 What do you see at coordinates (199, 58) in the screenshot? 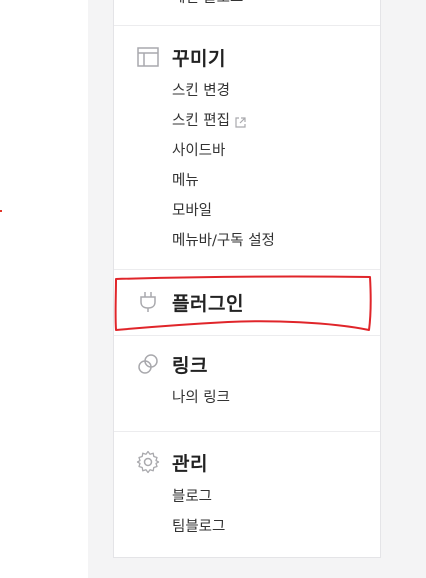
I see `section-title-customize: 꾸미기` at bounding box center [199, 58].